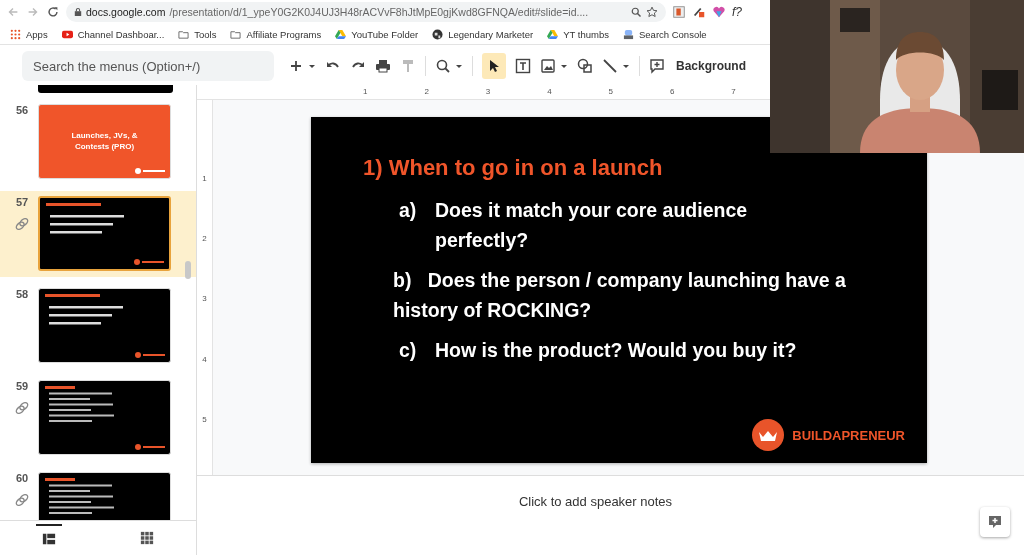  What do you see at coordinates (665, 34) in the screenshot?
I see `bookmark: Search Console` at bounding box center [665, 34].